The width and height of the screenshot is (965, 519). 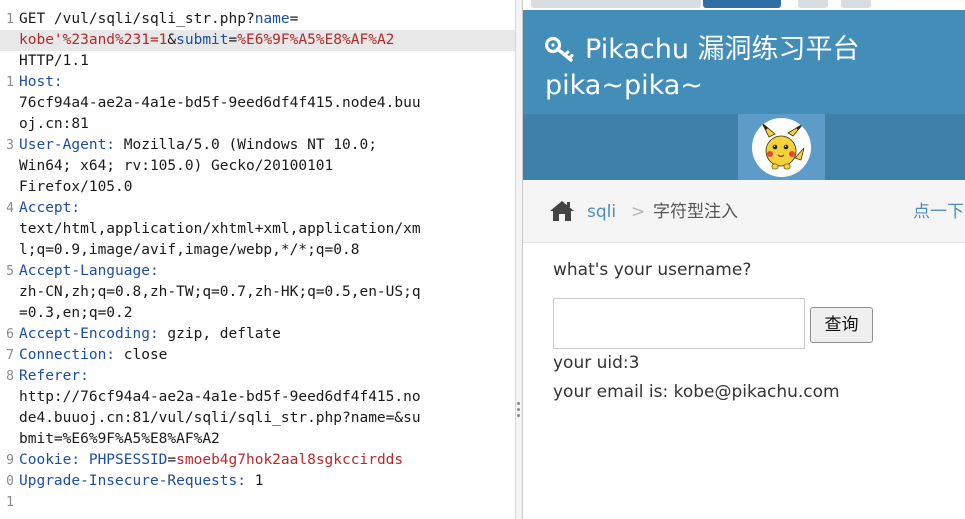 What do you see at coordinates (67, 145) in the screenshot?
I see `header-name: User-Agent:` at bounding box center [67, 145].